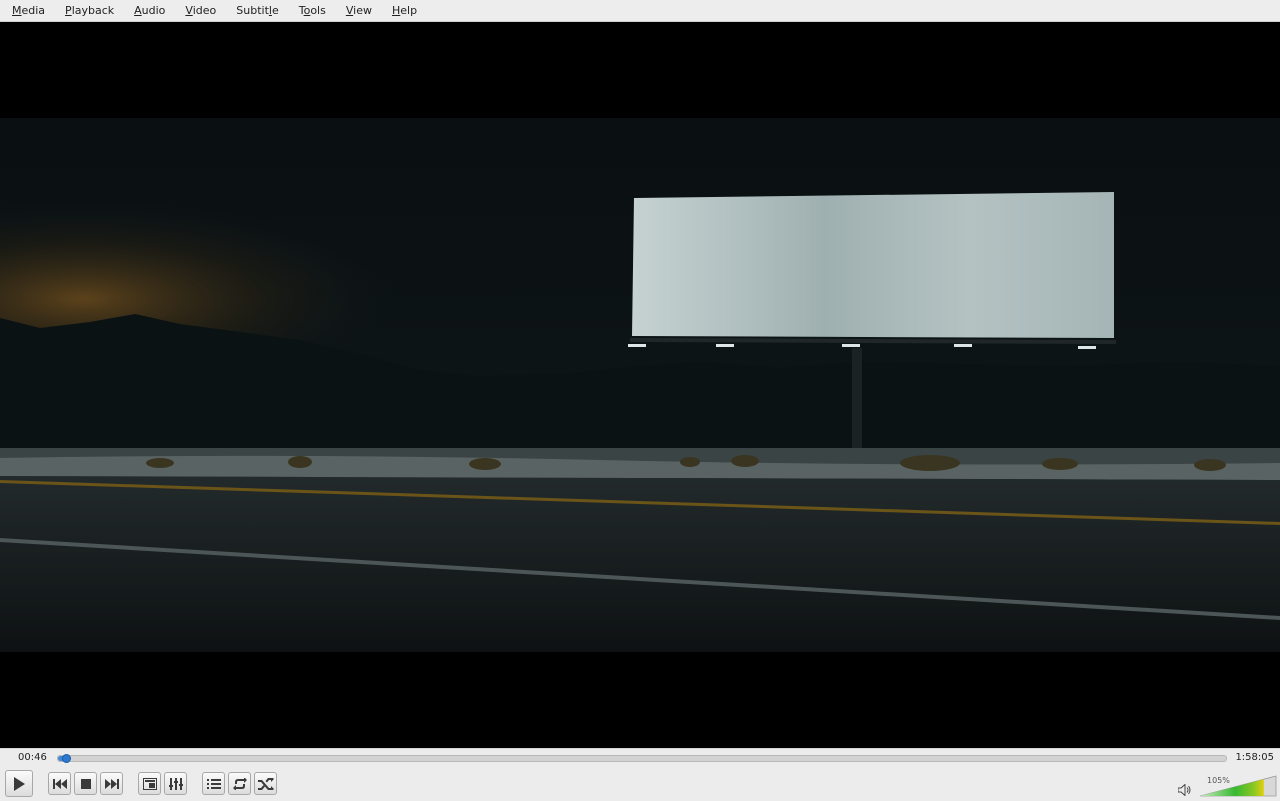  What do you see at coordinates (1254, 757) in the screenshot?
I see `total-time: 1:58:05` at bounding box center [1254, 757].